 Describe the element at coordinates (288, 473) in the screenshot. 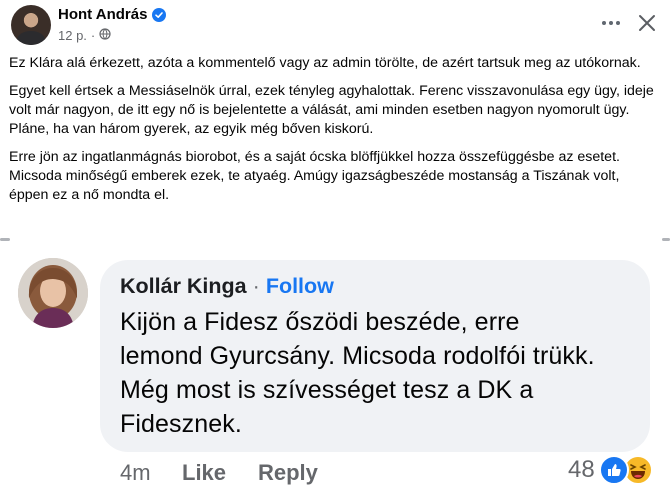

I see `reply-button: Reply` at that location.